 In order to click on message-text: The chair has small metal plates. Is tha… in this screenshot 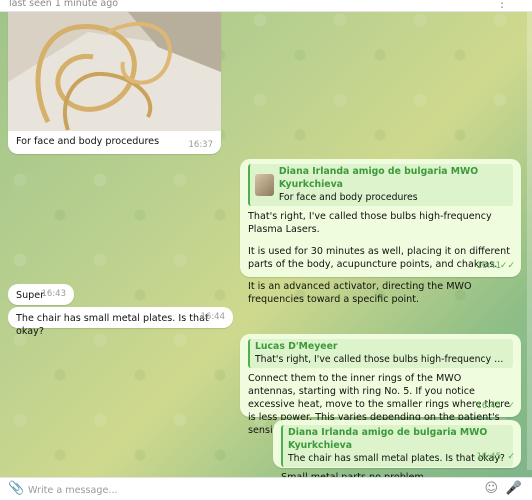, I will do `click(112, 325)`.